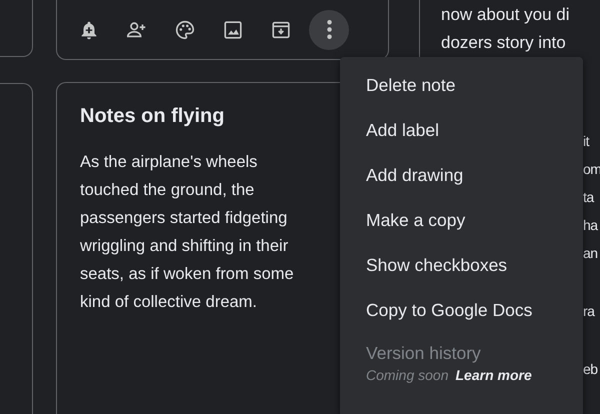  I want to click on note-text: eb, so click(591, 369).